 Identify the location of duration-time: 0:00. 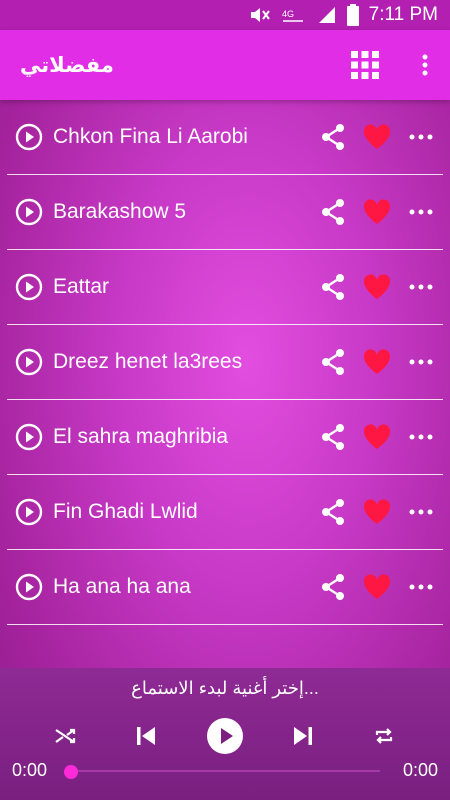
(420, 770).